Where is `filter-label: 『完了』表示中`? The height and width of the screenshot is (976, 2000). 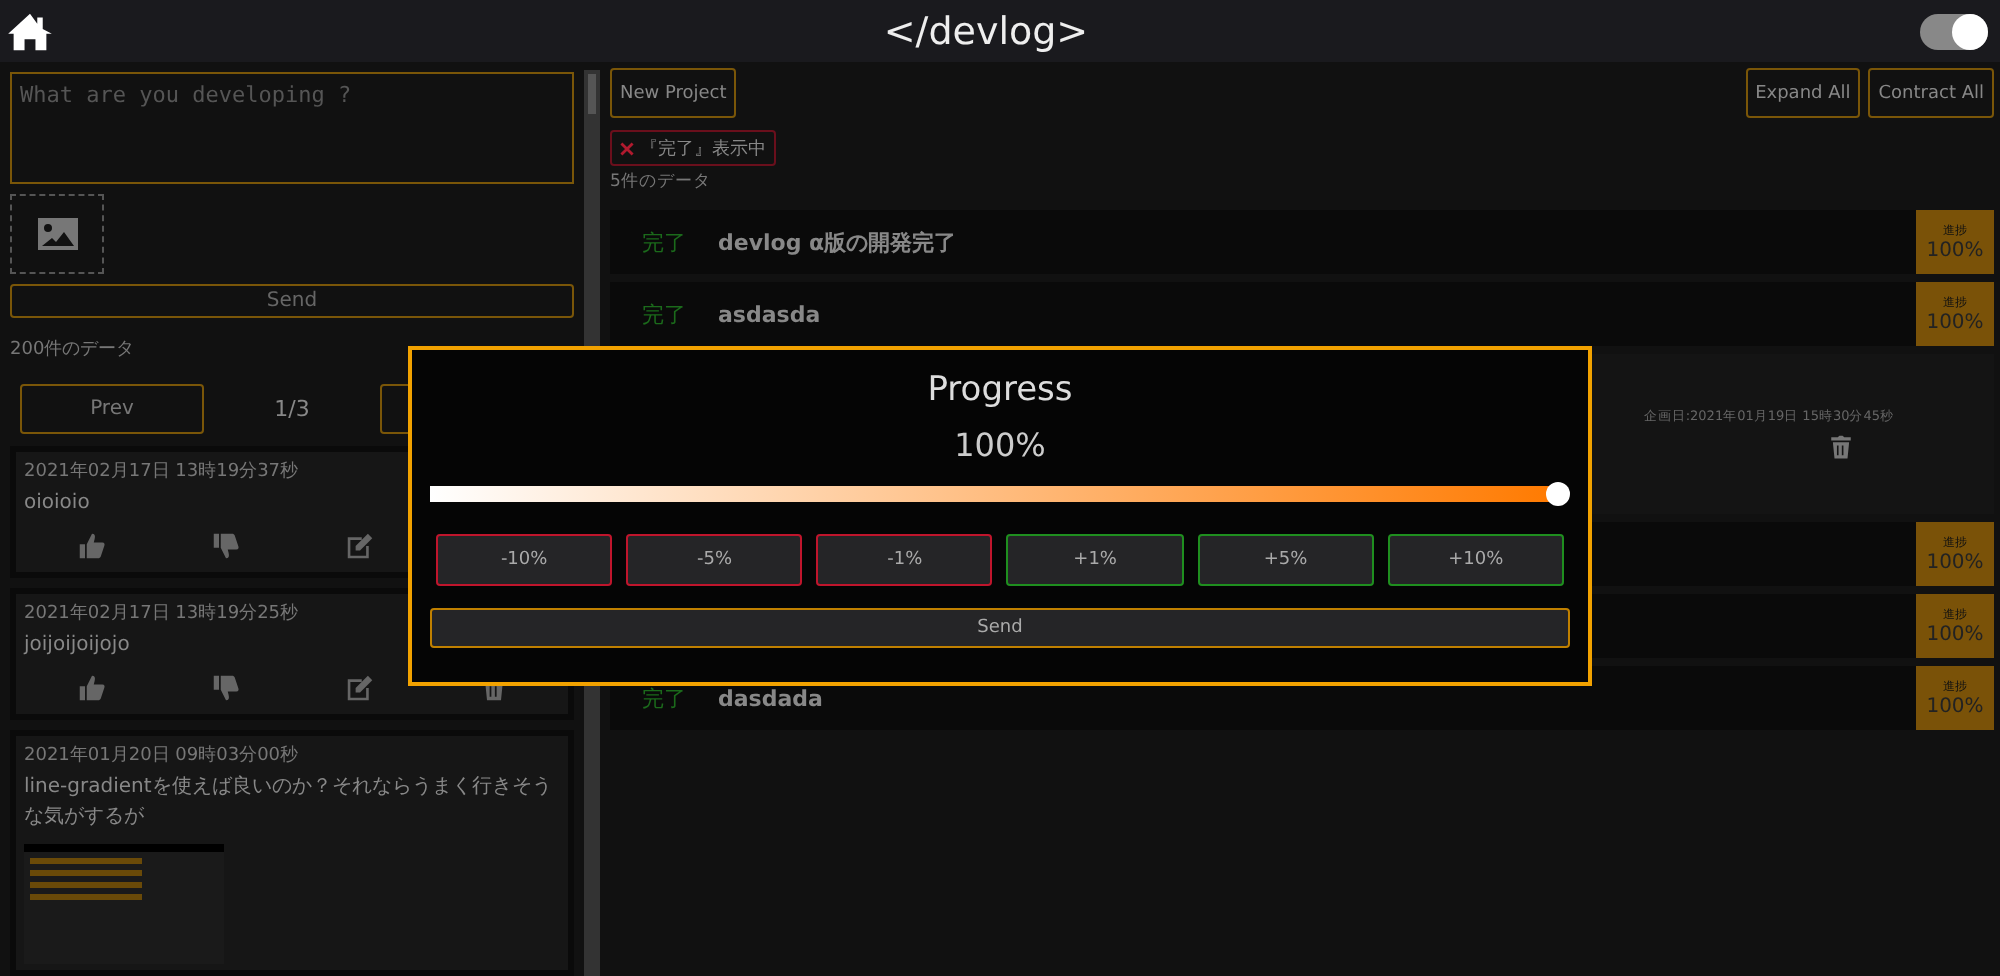
filter-label: 『完了』表示中 is located at coordinates (703, 149).